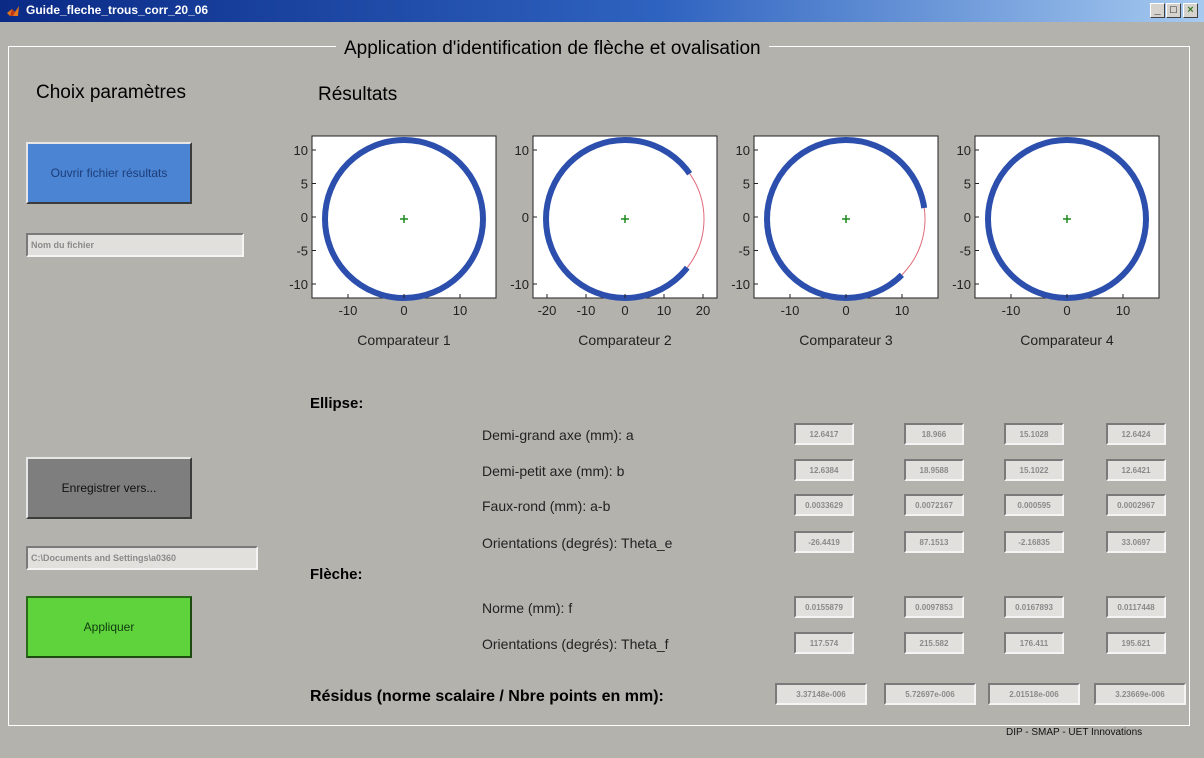  Describe the element at coordinates (846, 340) in the screenshot. I see `plot-caption: Comparateur 3` at that location.